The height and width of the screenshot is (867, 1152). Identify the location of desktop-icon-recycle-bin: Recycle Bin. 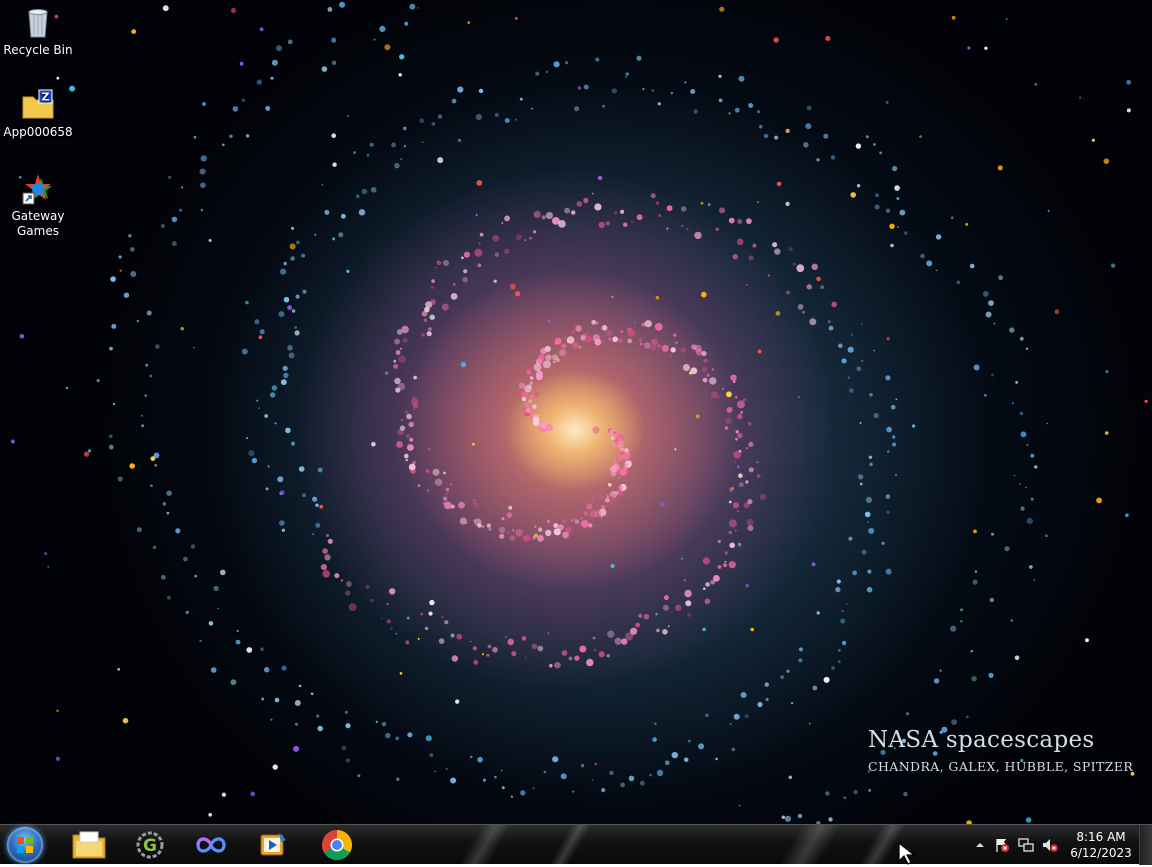
(38, 32).